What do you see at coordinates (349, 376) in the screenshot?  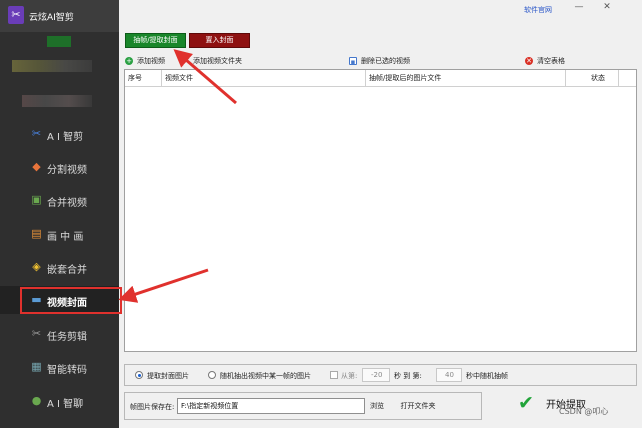 I see `from-label: 从第:` at bounding box center [349, 376].